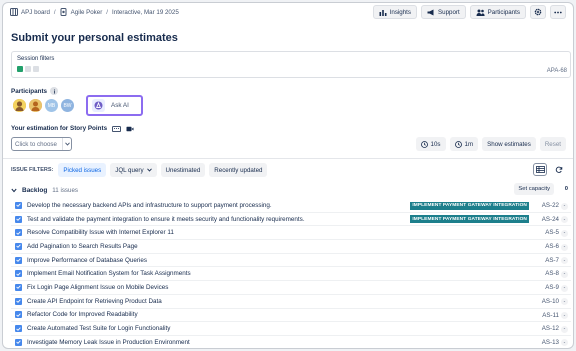 The image size is (576, 351). I want to click on issue-key: AS-9, so click(552, 287).